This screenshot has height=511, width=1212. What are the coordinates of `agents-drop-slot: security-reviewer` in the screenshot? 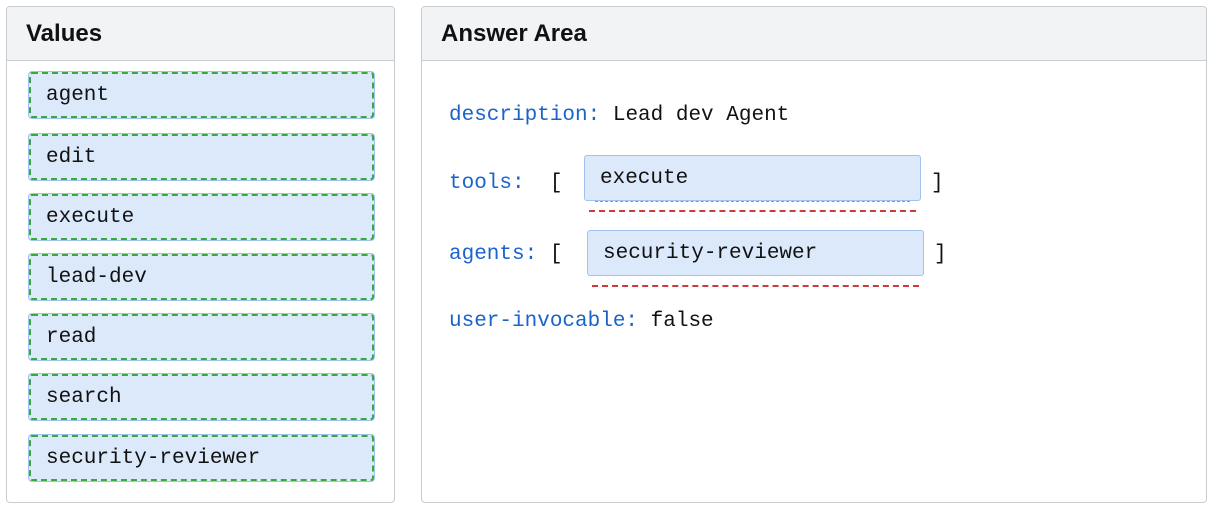 It's located at (755, 258).